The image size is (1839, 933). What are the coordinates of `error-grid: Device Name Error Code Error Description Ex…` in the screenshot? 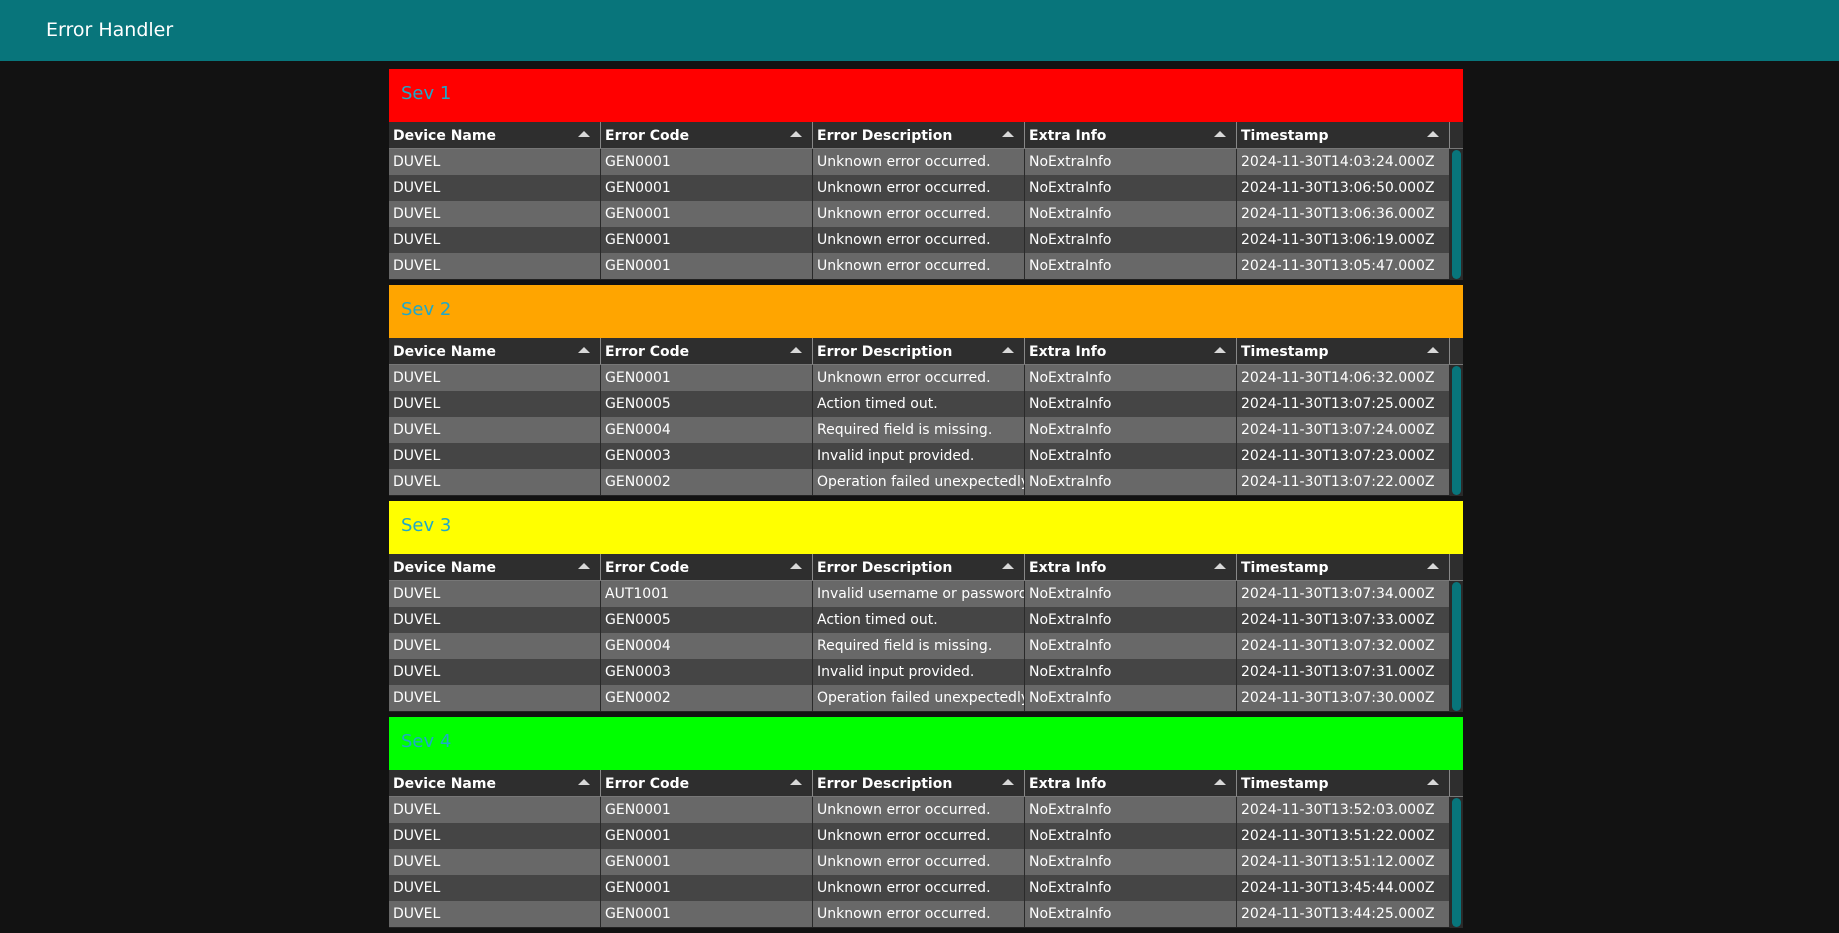 It's located at (926, 417).